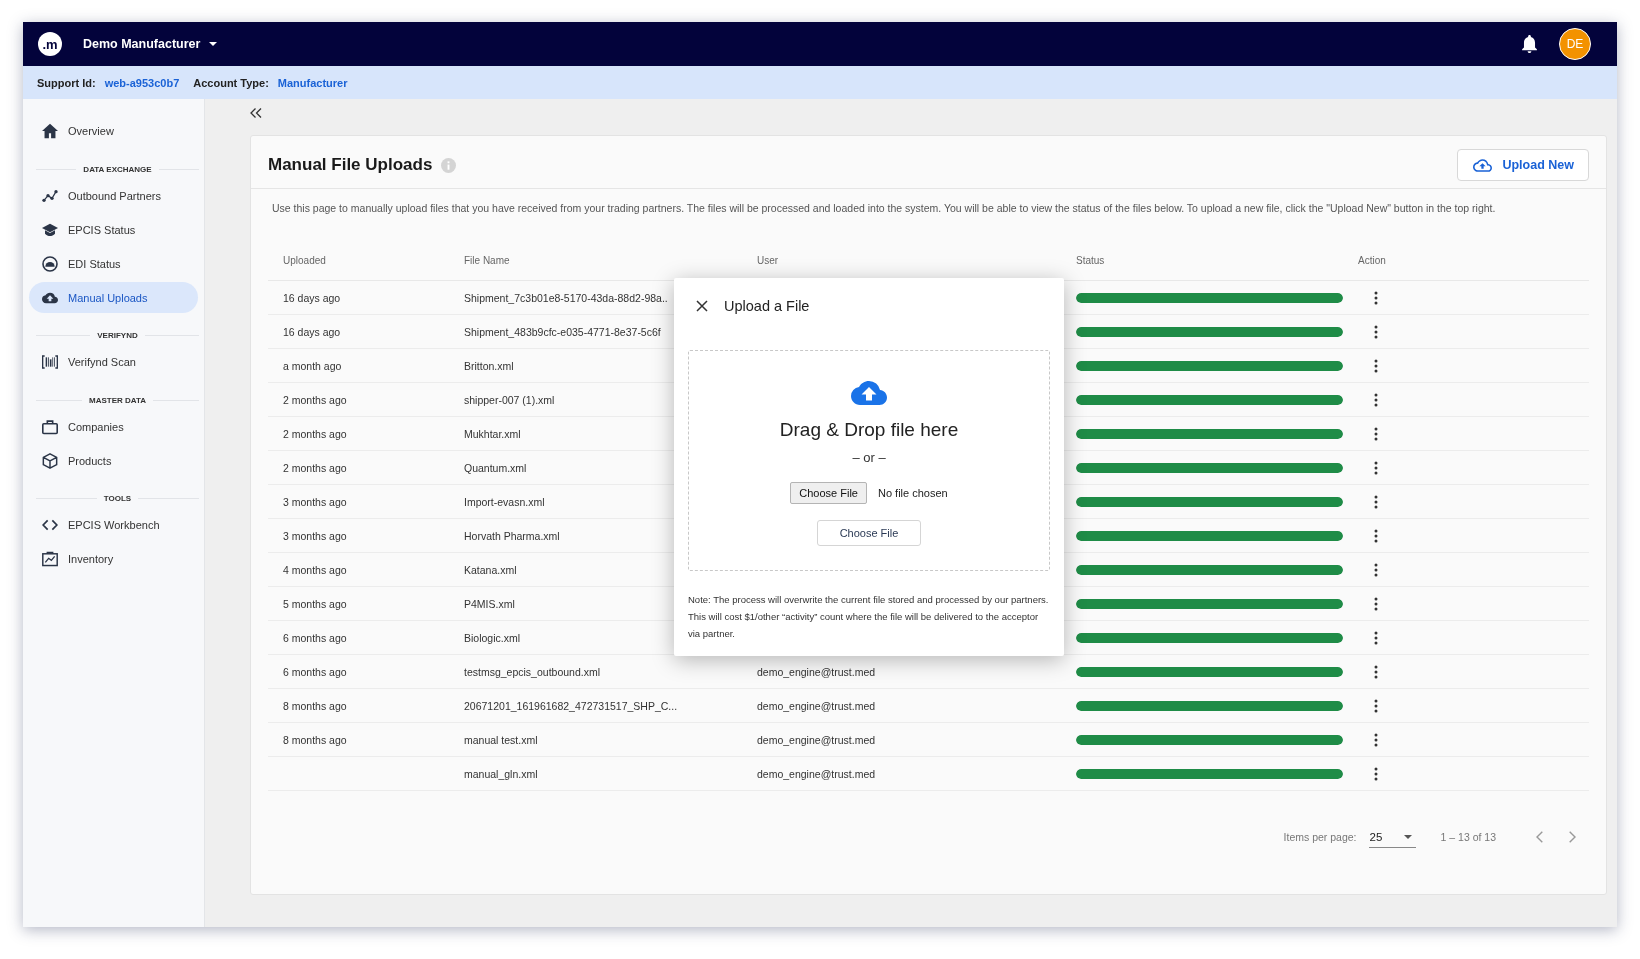  Describe the element at coordinates (315, 501) in the screenshot. I see `upload-time: 3 months ago` at that location.